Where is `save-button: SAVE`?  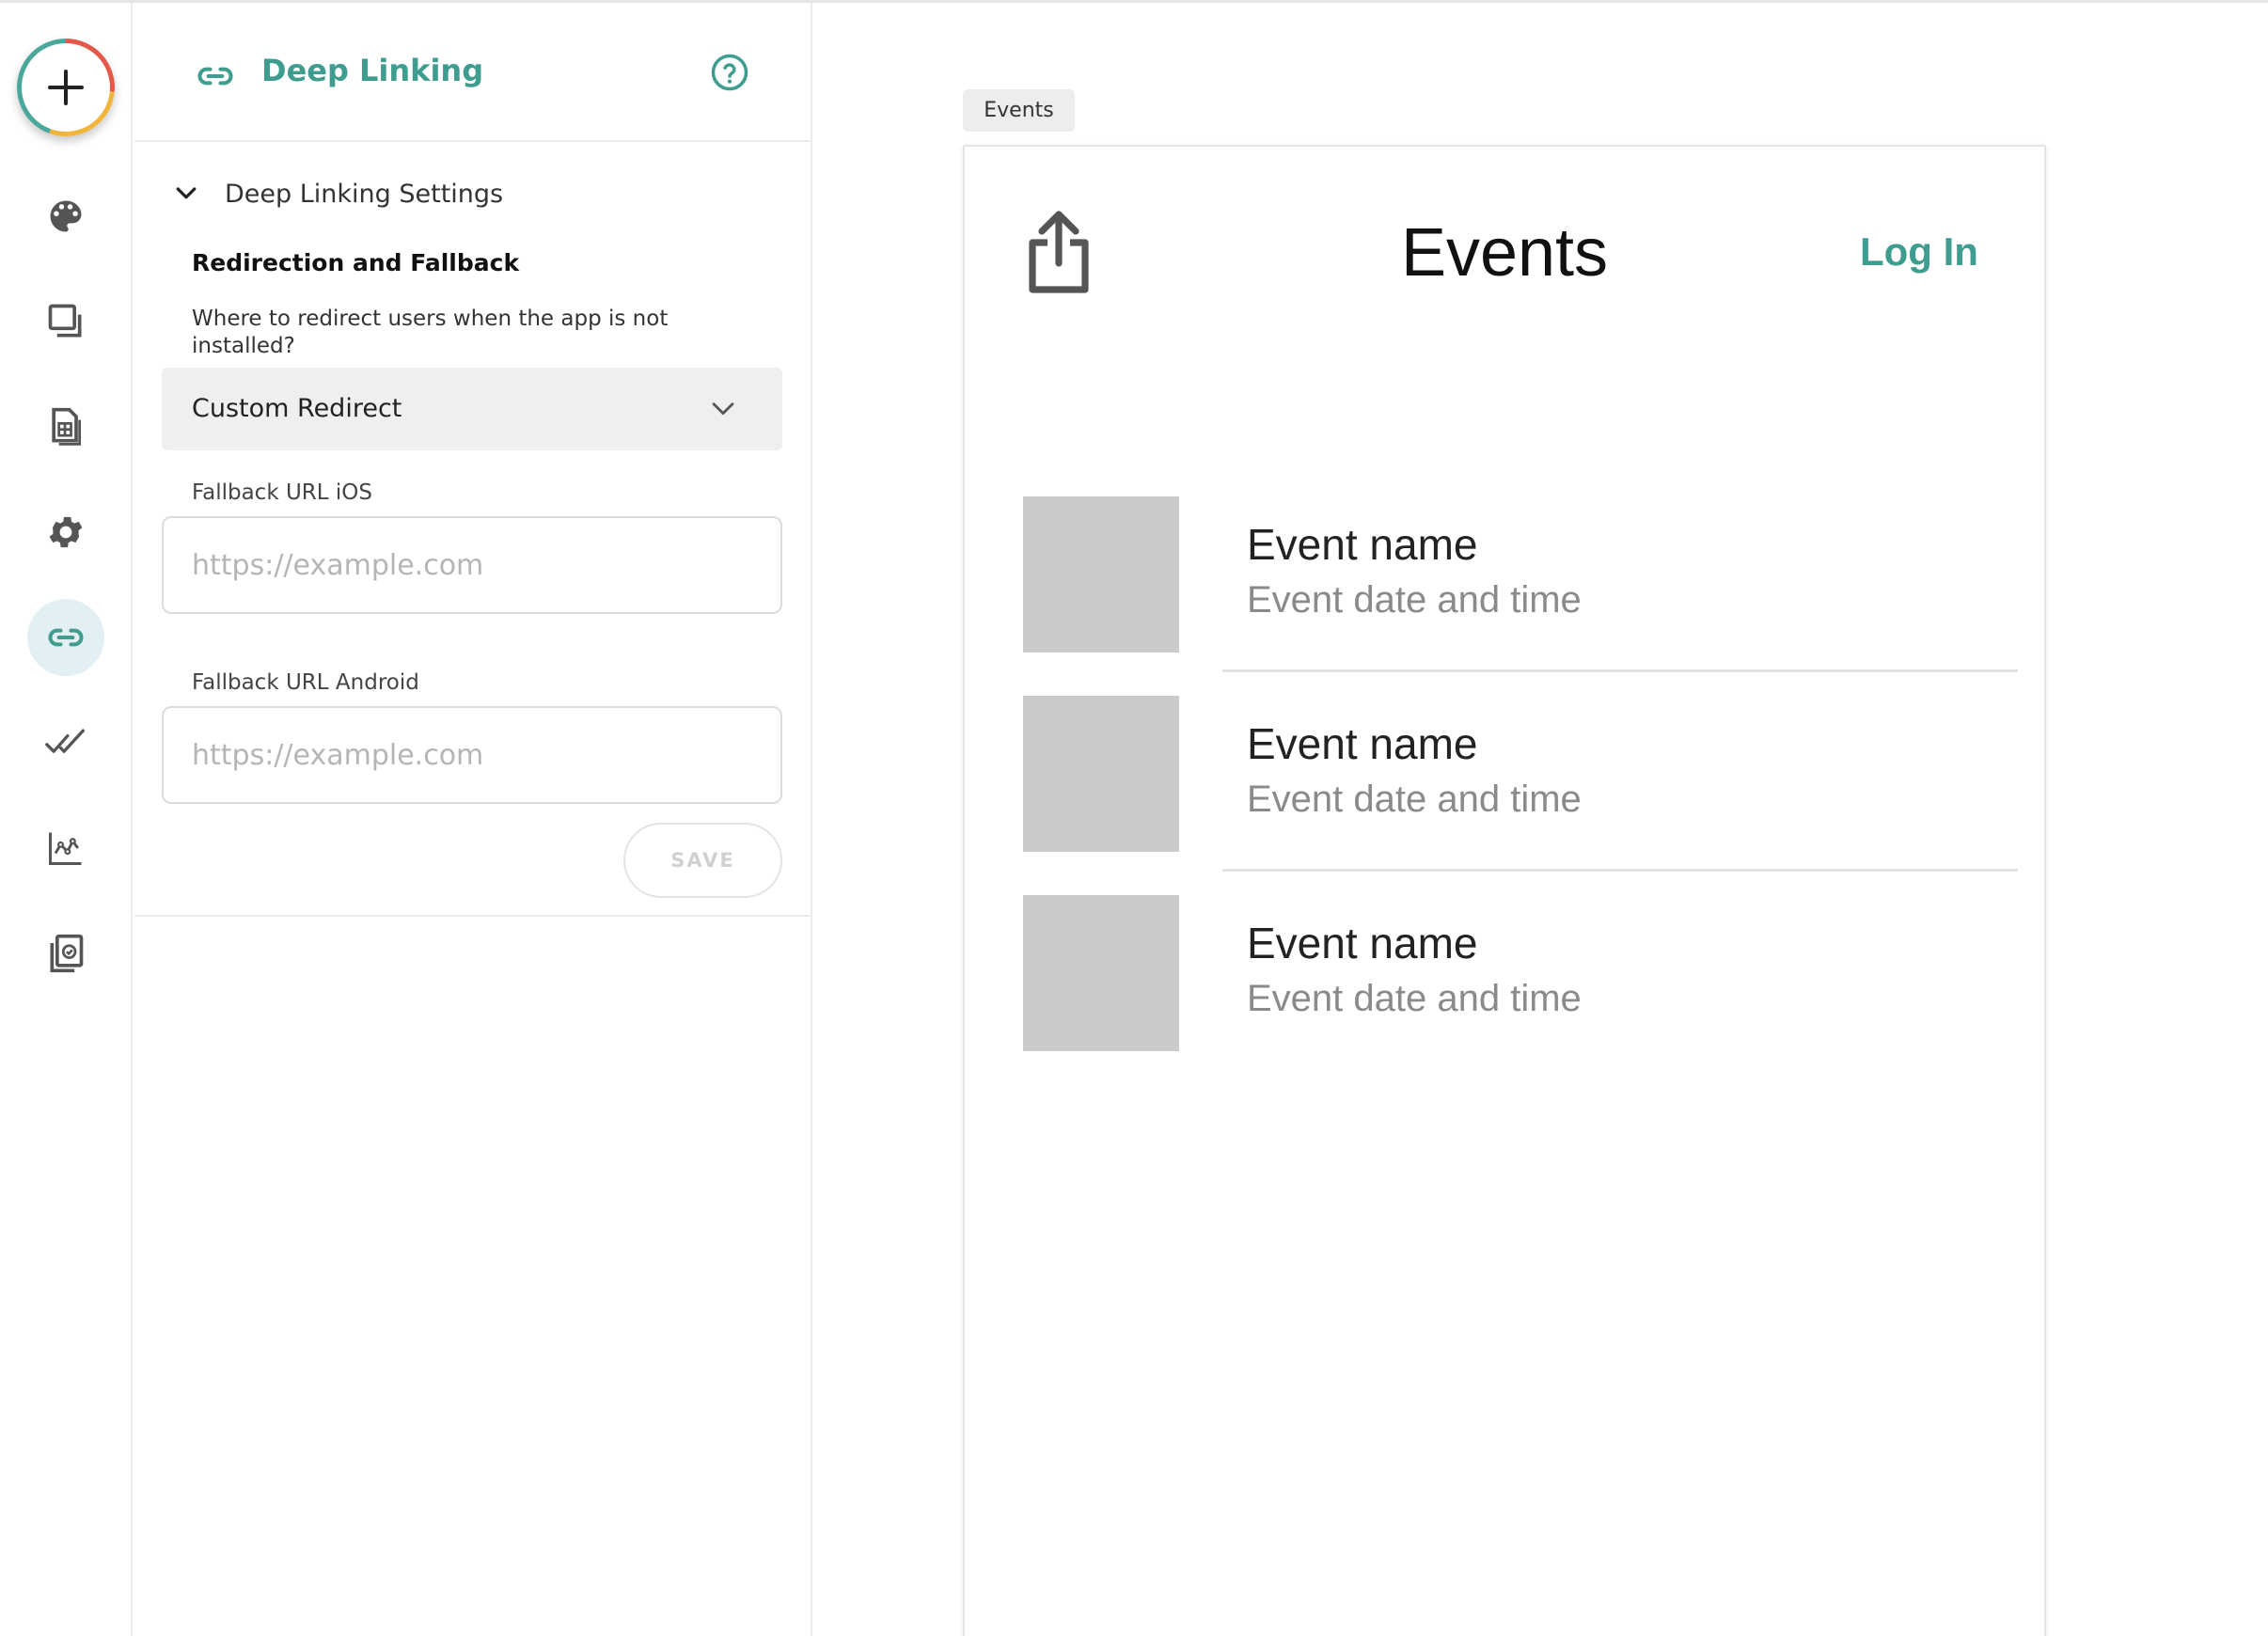 save-button: SAVE is located at coordinates (702, 860).